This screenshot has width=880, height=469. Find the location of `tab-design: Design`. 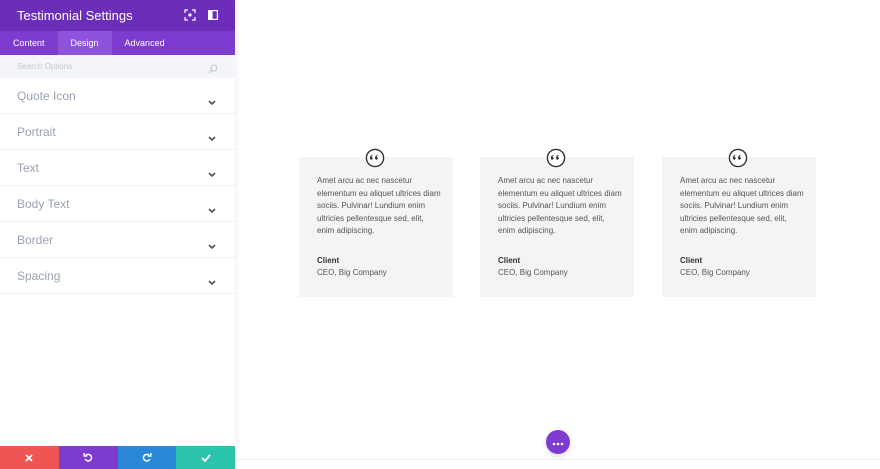

tab-design: Design is located at coordinates (84, 43).